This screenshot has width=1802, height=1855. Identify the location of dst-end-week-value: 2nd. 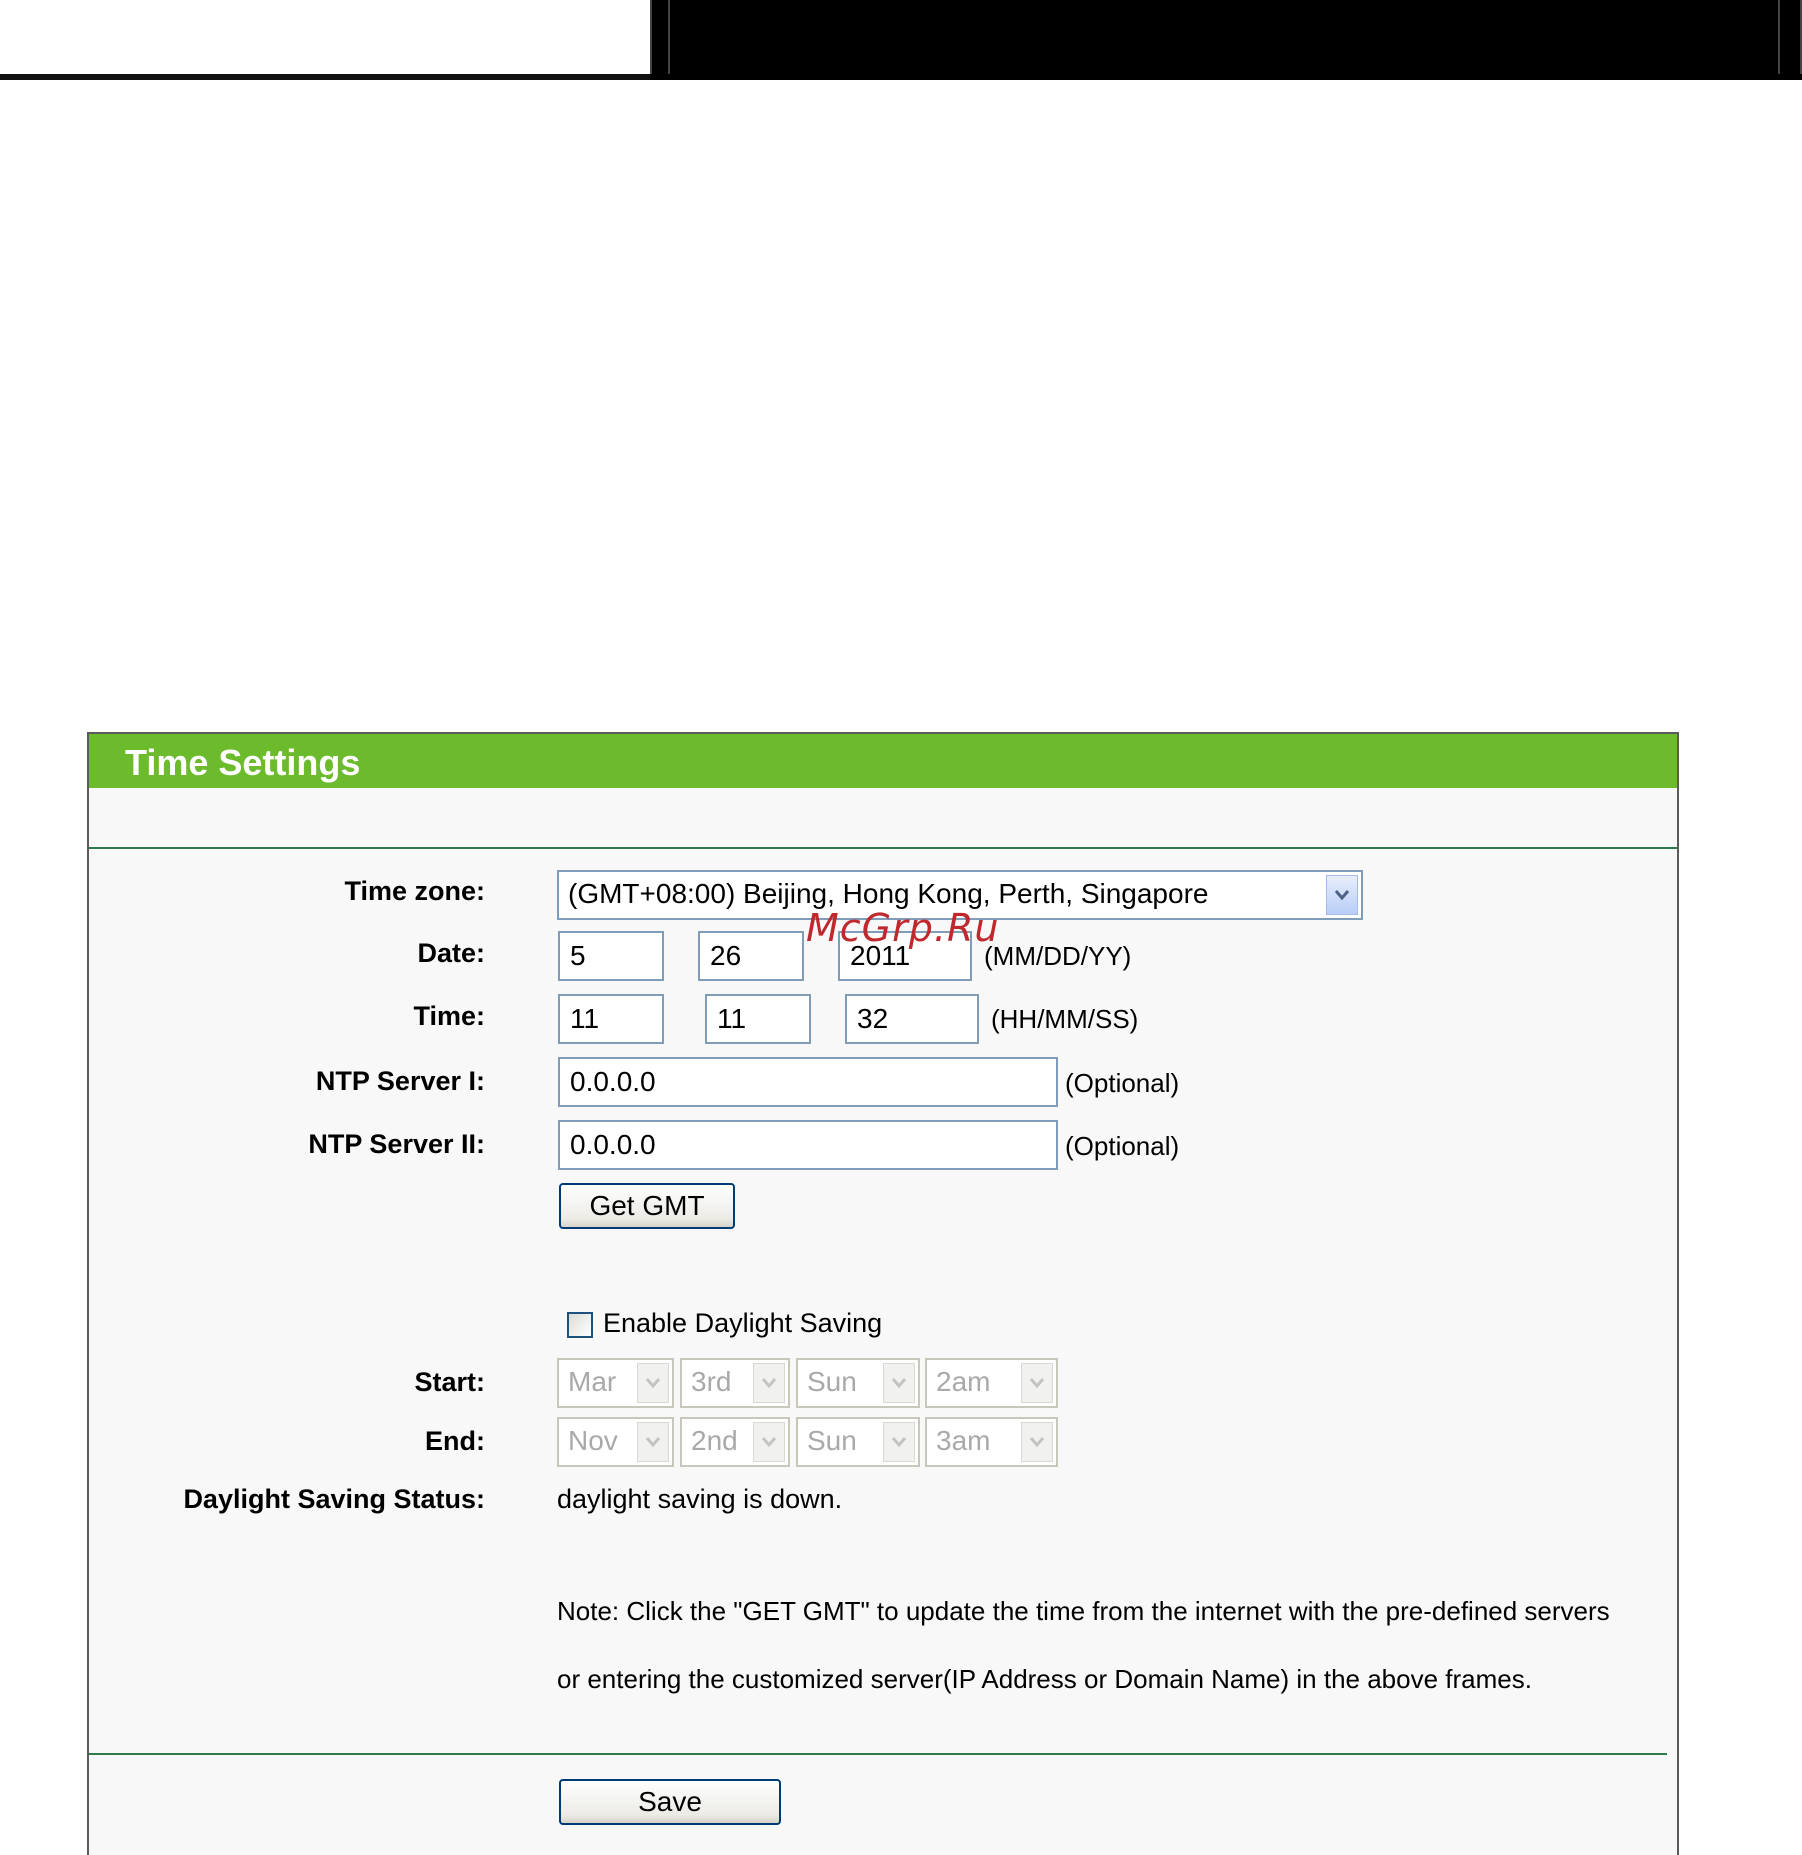
(714, 1440).